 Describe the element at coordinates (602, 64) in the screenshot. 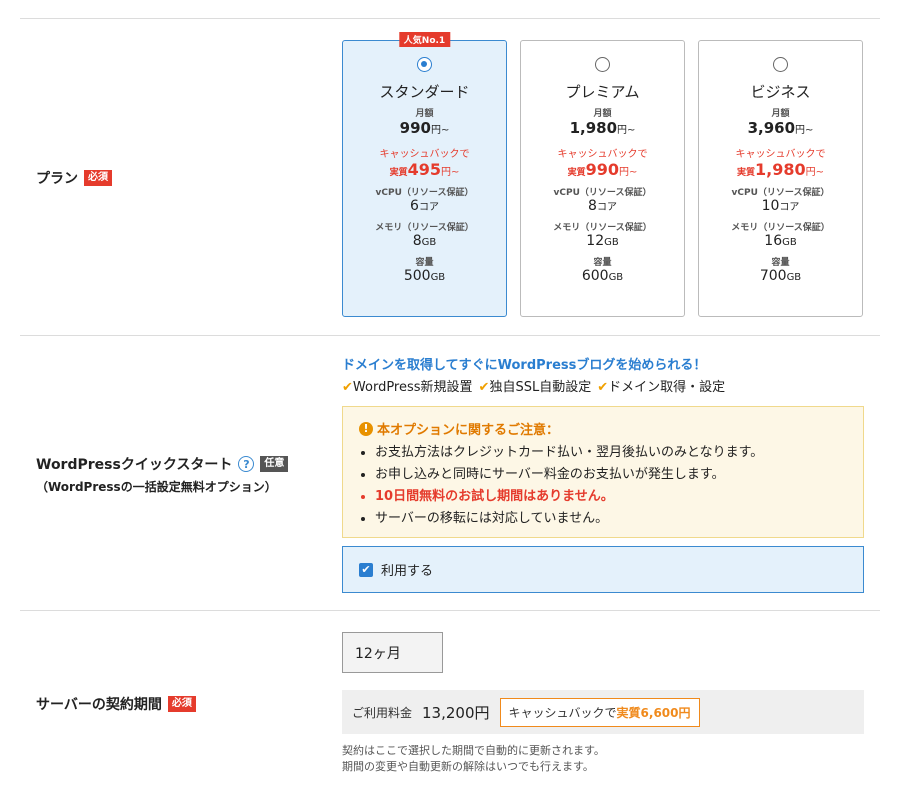

I see `plan-radio-premium` at that location.